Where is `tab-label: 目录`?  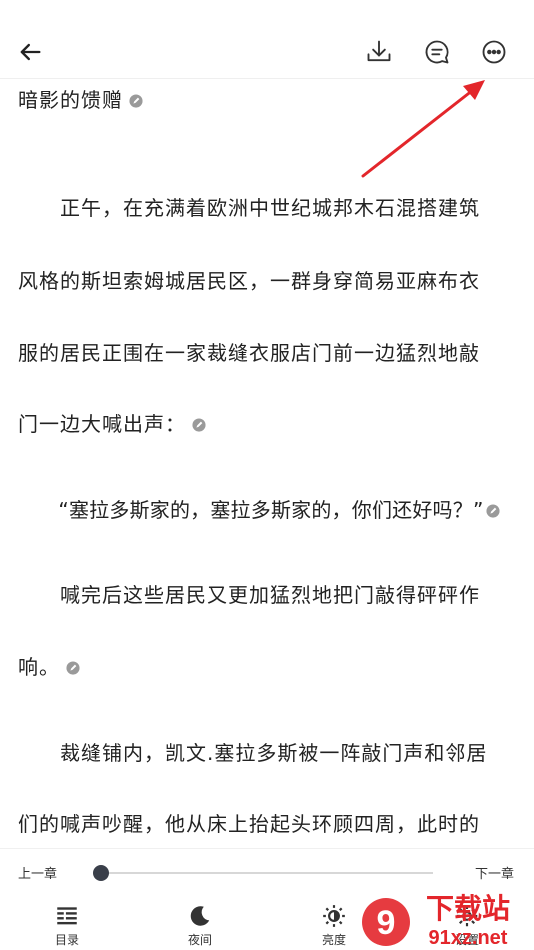 tab-label: 目录 is located at coordinates (66, 940).